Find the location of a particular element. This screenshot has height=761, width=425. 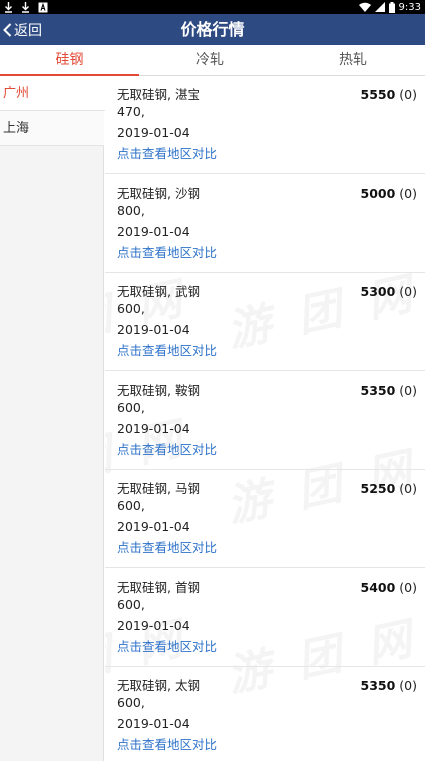

item-name: 无取硅钢, 首钢 is located at coordinates (158, 587).